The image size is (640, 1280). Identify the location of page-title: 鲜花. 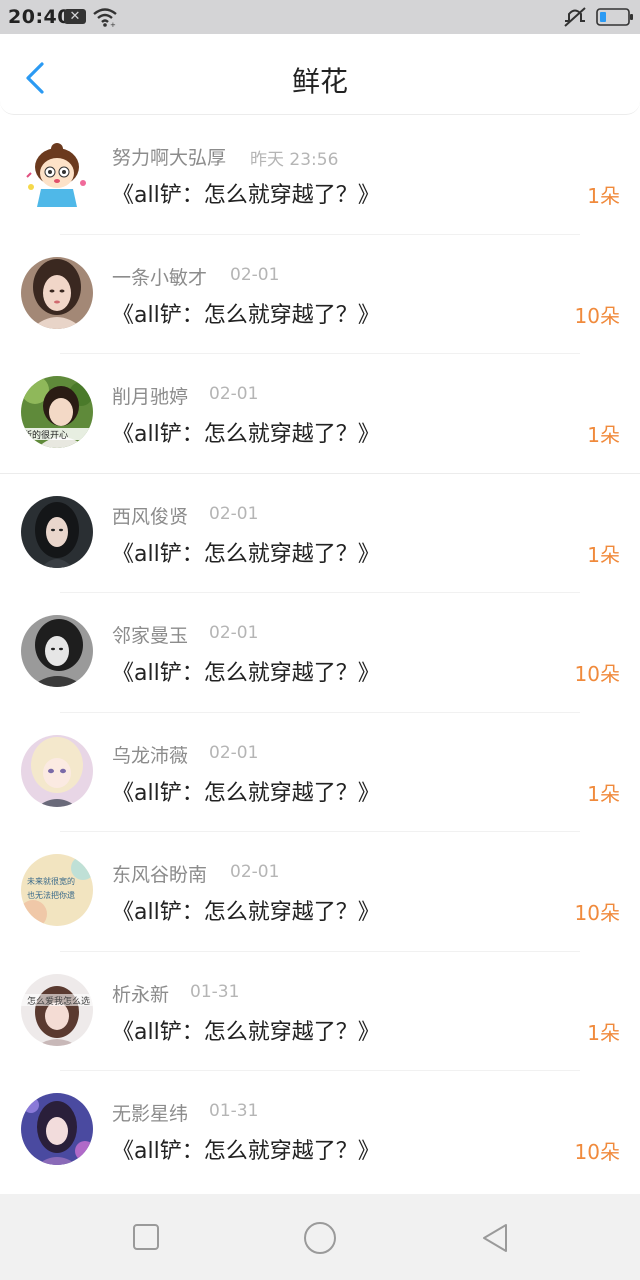
(319, 81).